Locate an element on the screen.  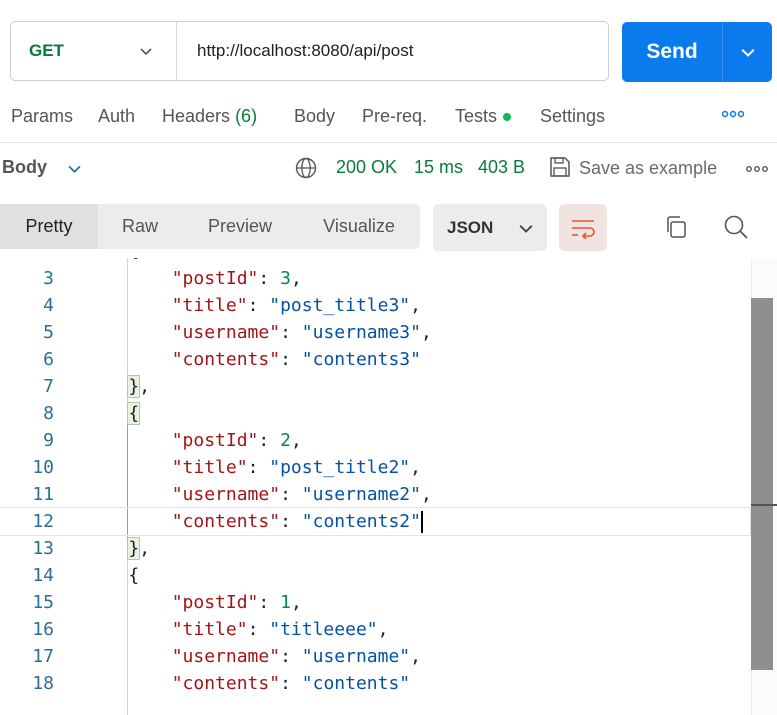
tab-pre-request: Pre-req. is located at coordinates (394, 116).